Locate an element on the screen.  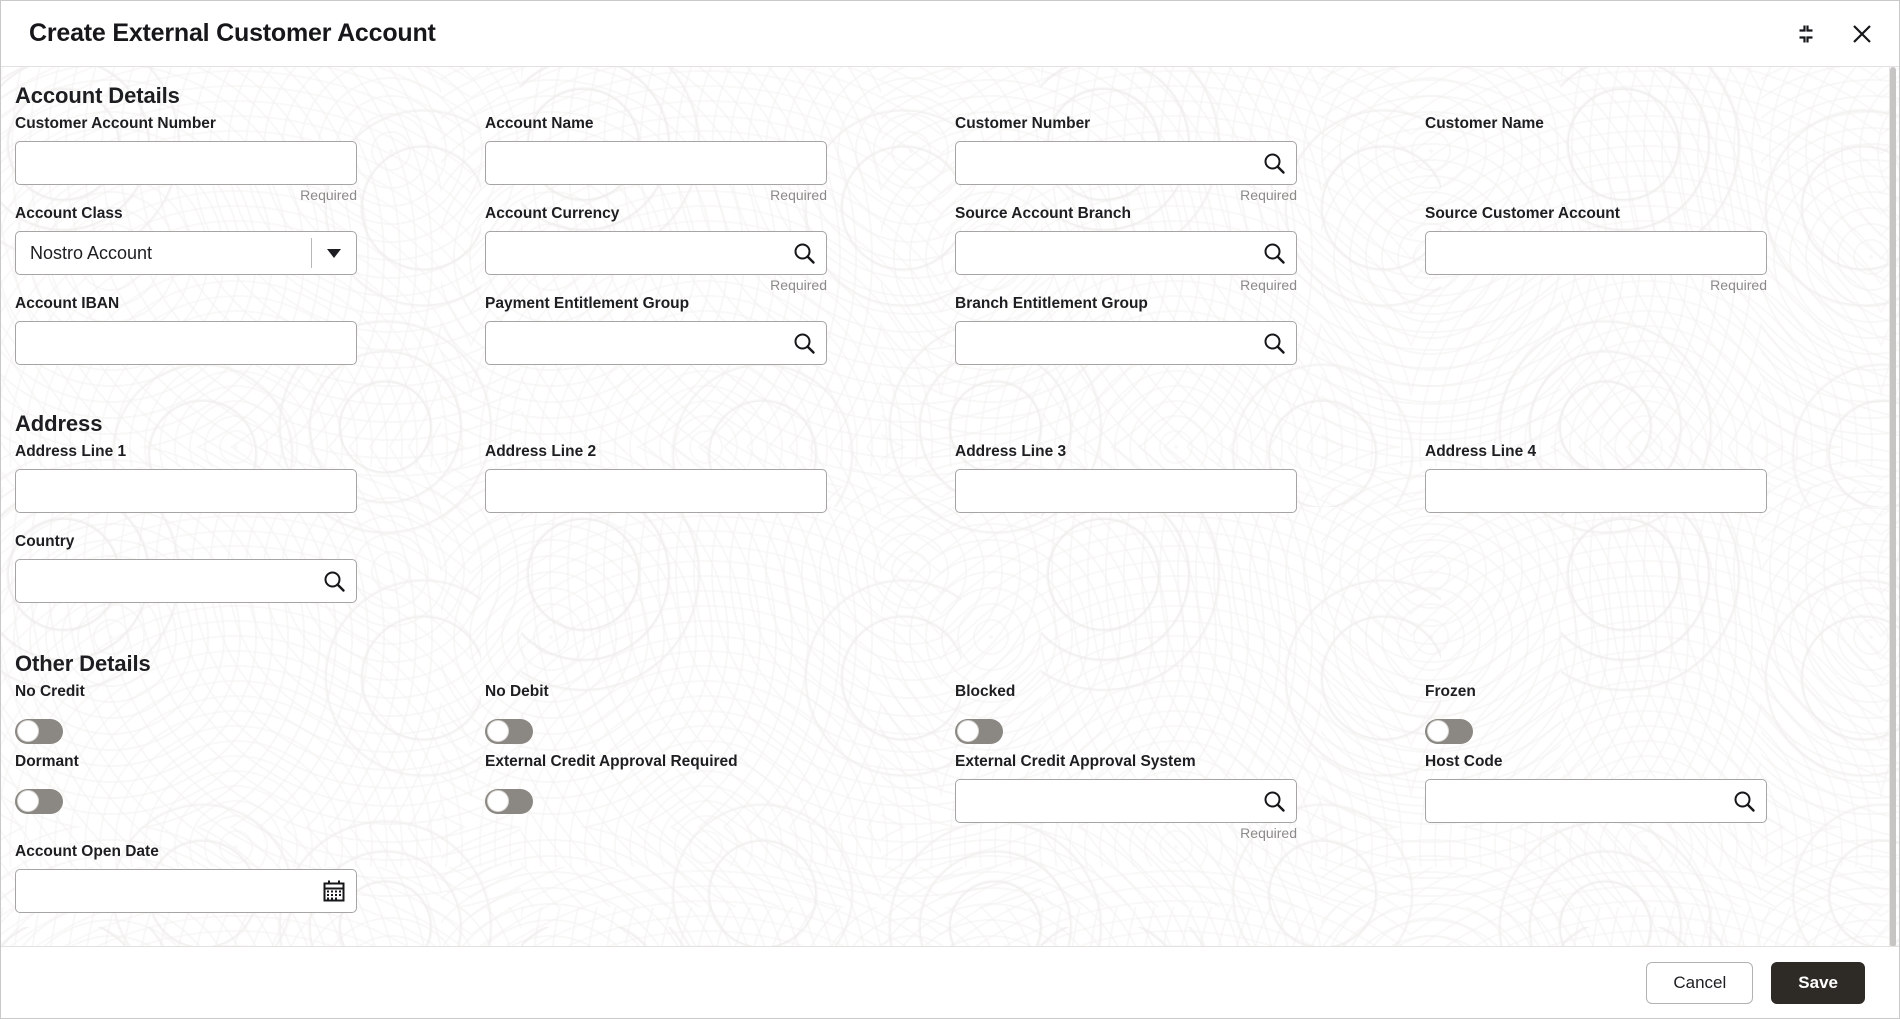
account-name-input is located at coordinates (656, 163).